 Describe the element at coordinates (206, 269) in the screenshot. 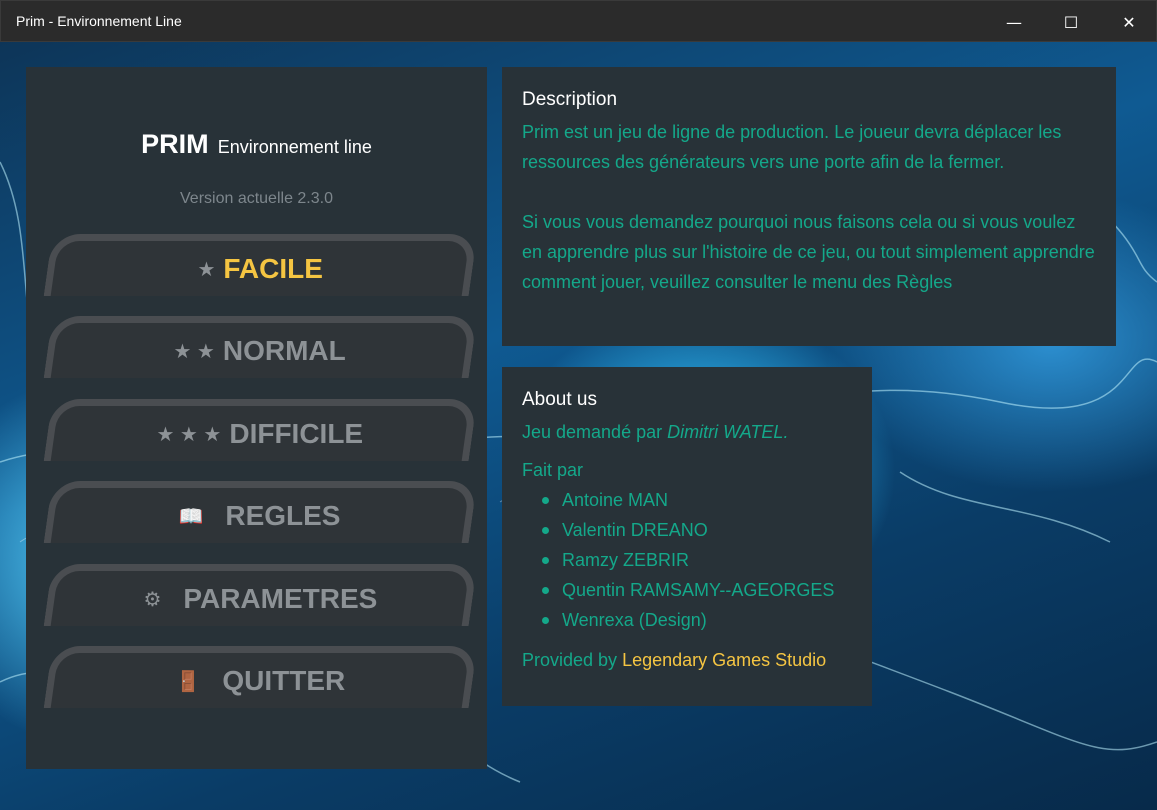

I see `star-icon: ★` at that location.